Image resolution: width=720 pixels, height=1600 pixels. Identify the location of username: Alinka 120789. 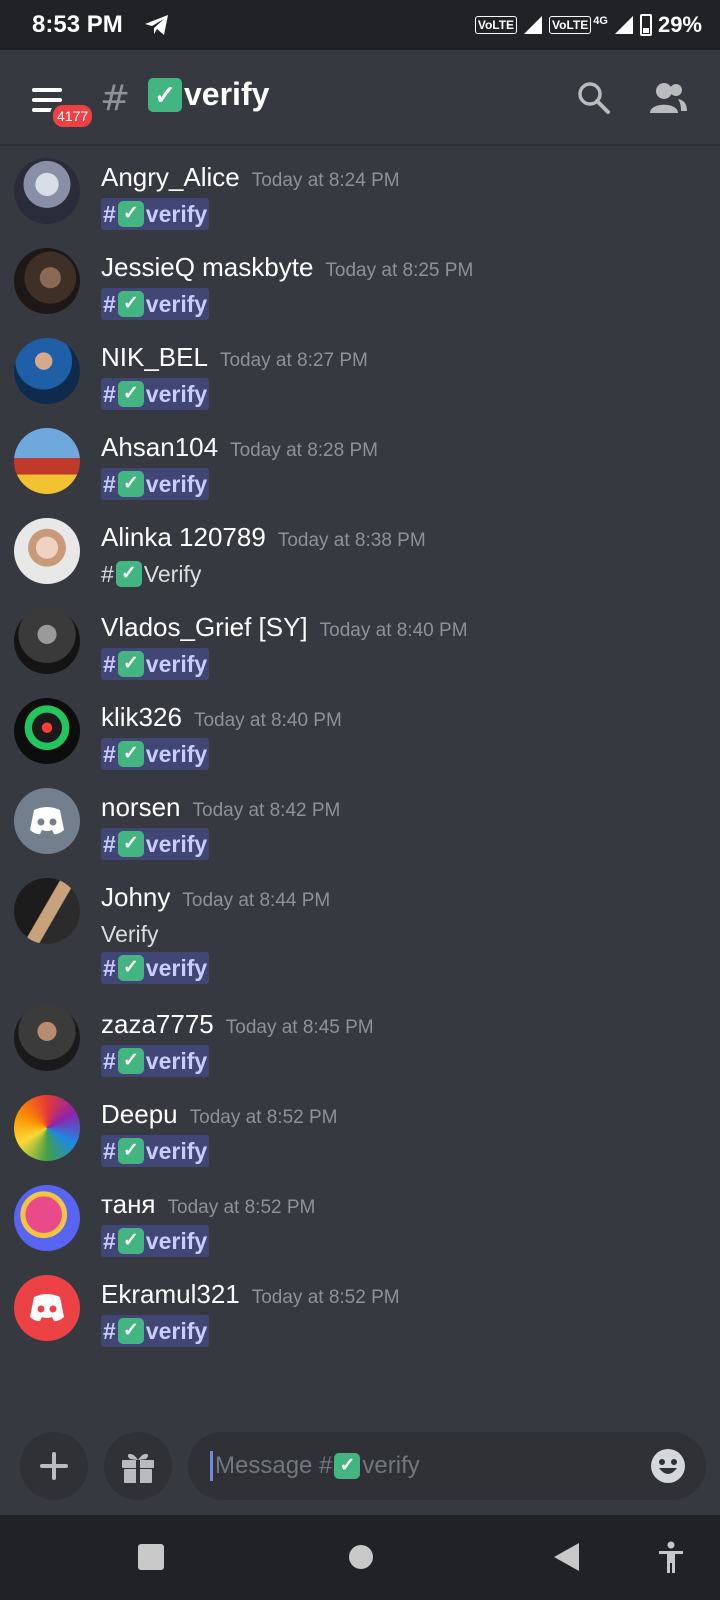
(183, 537).